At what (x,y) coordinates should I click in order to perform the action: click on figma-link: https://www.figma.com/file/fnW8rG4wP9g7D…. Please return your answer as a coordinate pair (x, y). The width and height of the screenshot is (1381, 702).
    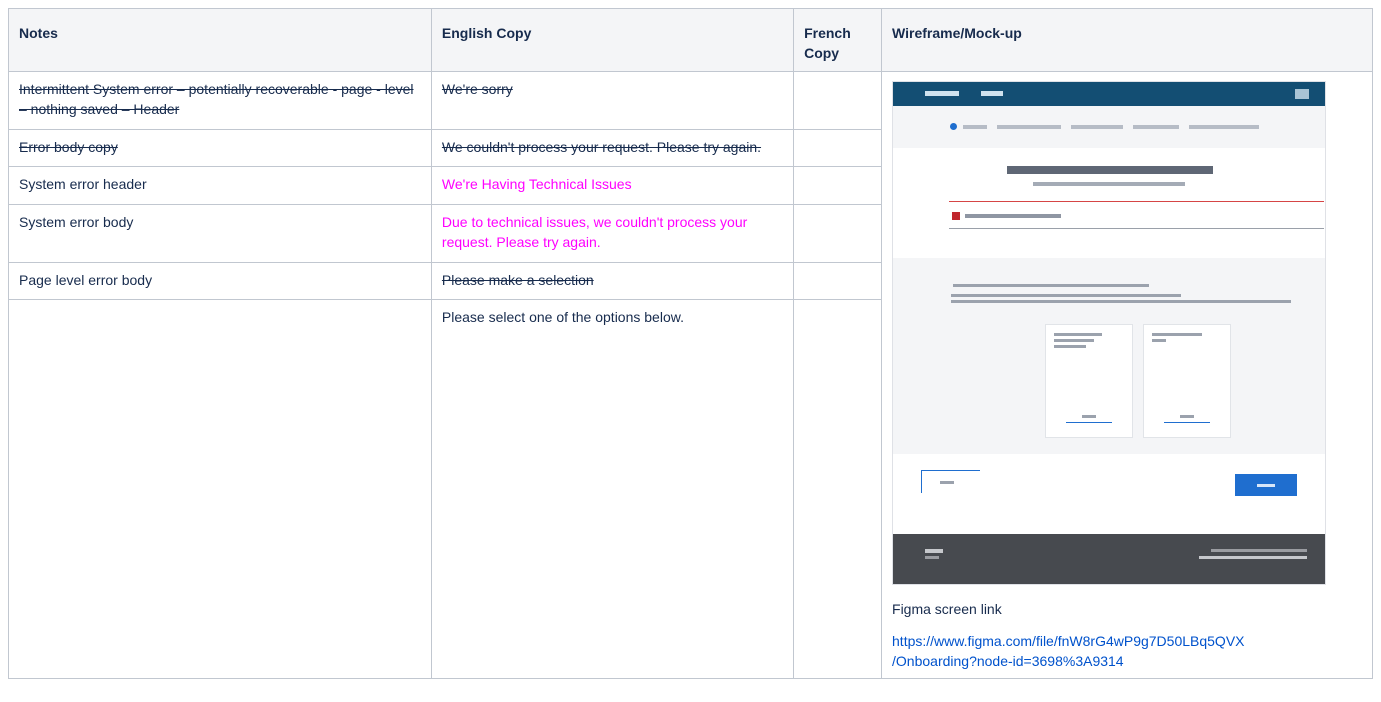
    Looking at the image, I should click on (1127, 651).